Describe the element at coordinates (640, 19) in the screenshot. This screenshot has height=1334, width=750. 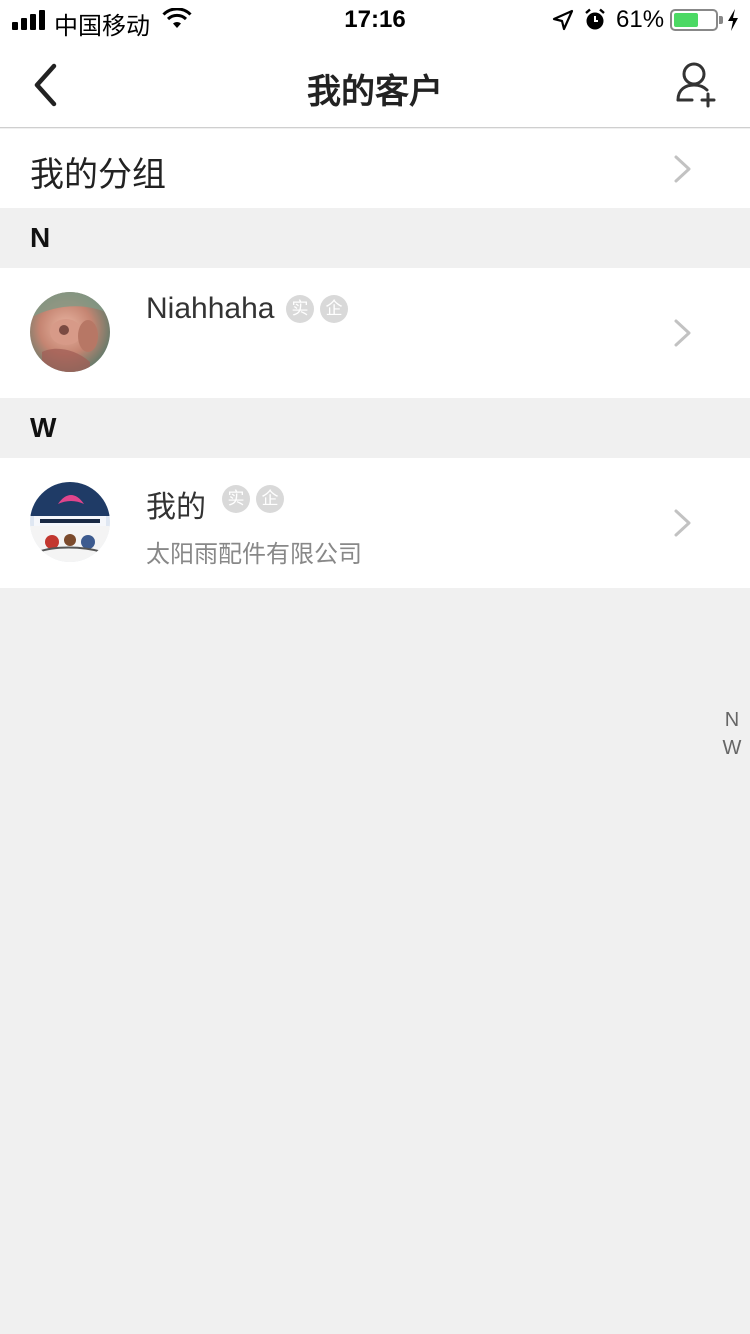
I see `battery-percent: 61%` at that location.